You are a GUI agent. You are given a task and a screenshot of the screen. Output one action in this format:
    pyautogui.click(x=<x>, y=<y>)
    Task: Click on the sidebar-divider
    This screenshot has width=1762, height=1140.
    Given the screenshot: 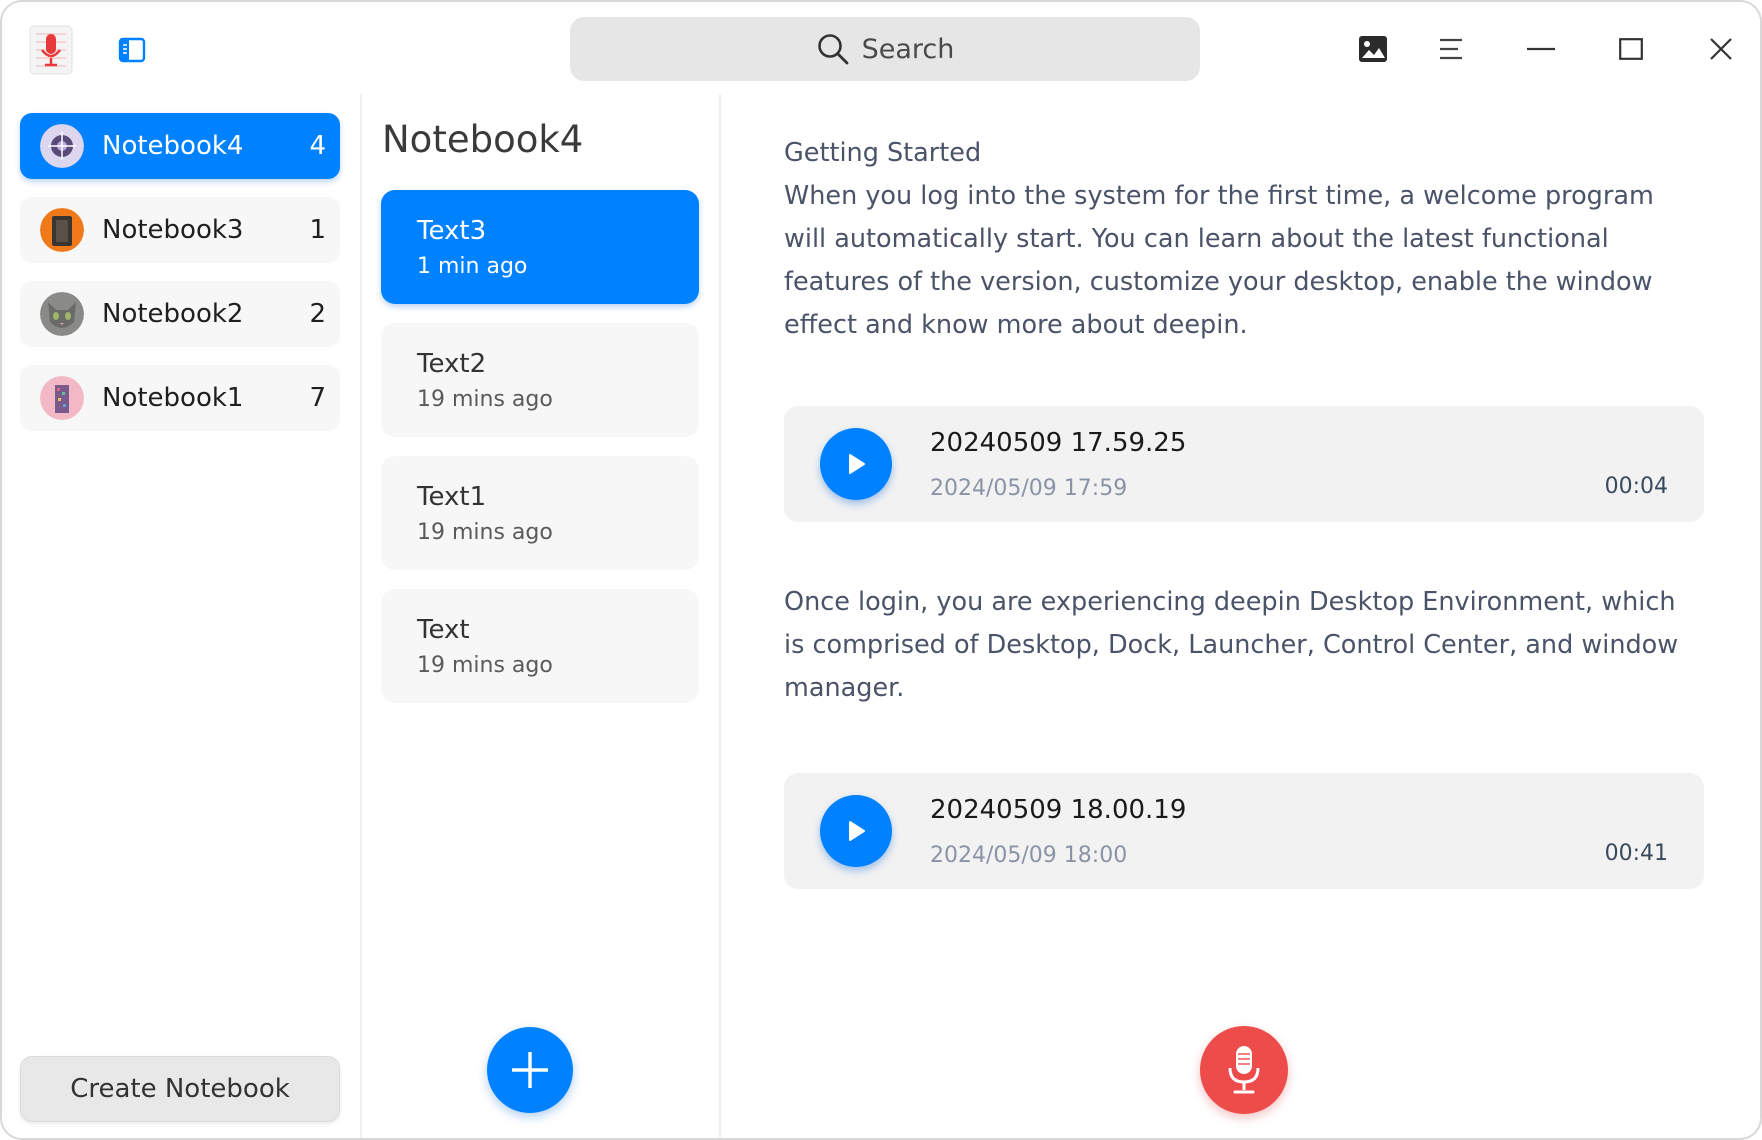 What is the action you would take?
    pyautogui.click(x=361, y=616)
    